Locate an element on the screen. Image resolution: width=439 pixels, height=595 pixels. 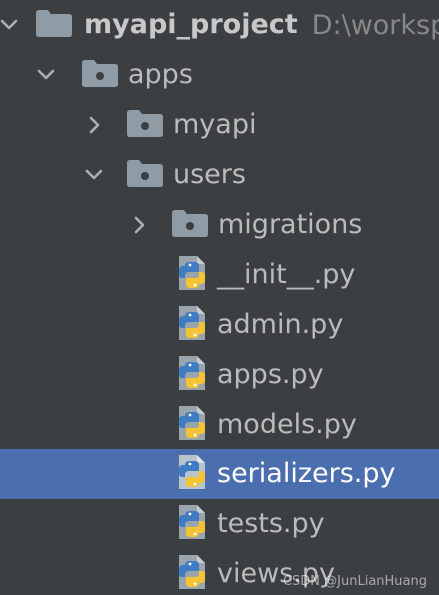
folder-label-myapi: myapi is located at coordinates (215, 124).